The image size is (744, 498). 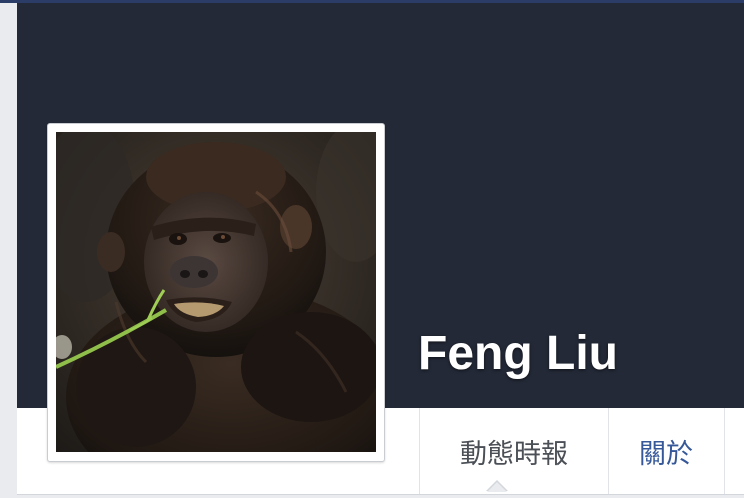 I want to click on profile-name: Feng Liu, so click(x=518, y=353).